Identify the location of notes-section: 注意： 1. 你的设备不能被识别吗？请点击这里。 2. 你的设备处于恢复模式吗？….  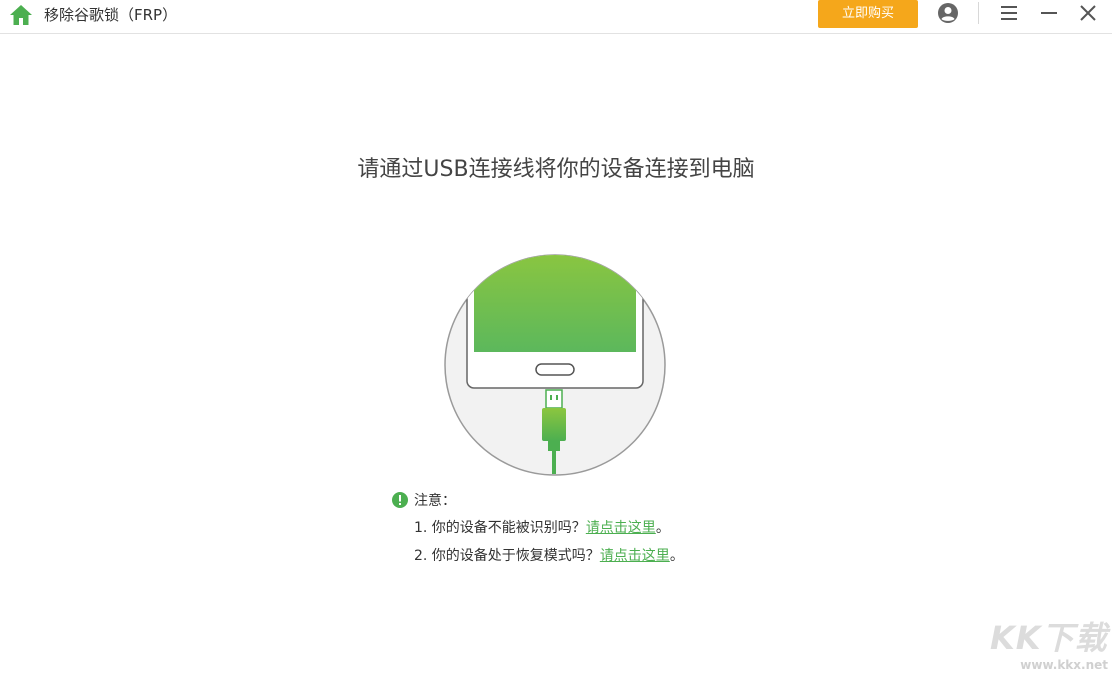
(592, 528).